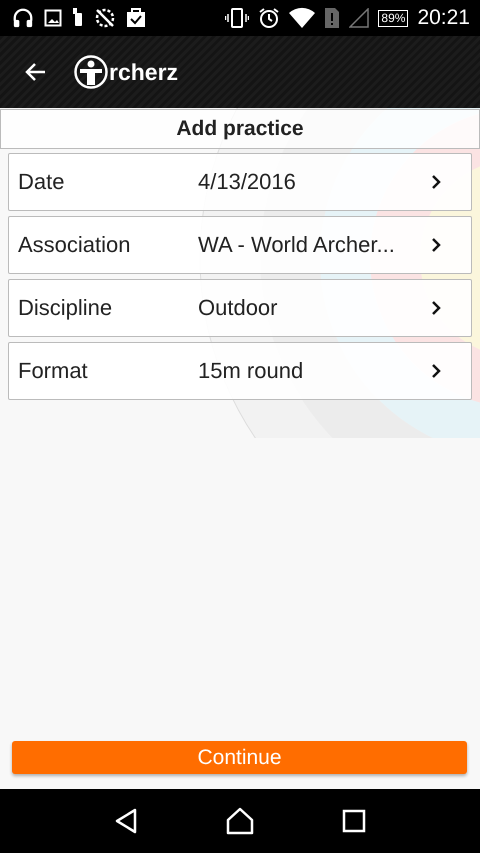 The height and width of the screenshot is (853, 480). Describe the element at coordinates (354, 821) in the screenshot. I see `recent-apps-icon` at that location.